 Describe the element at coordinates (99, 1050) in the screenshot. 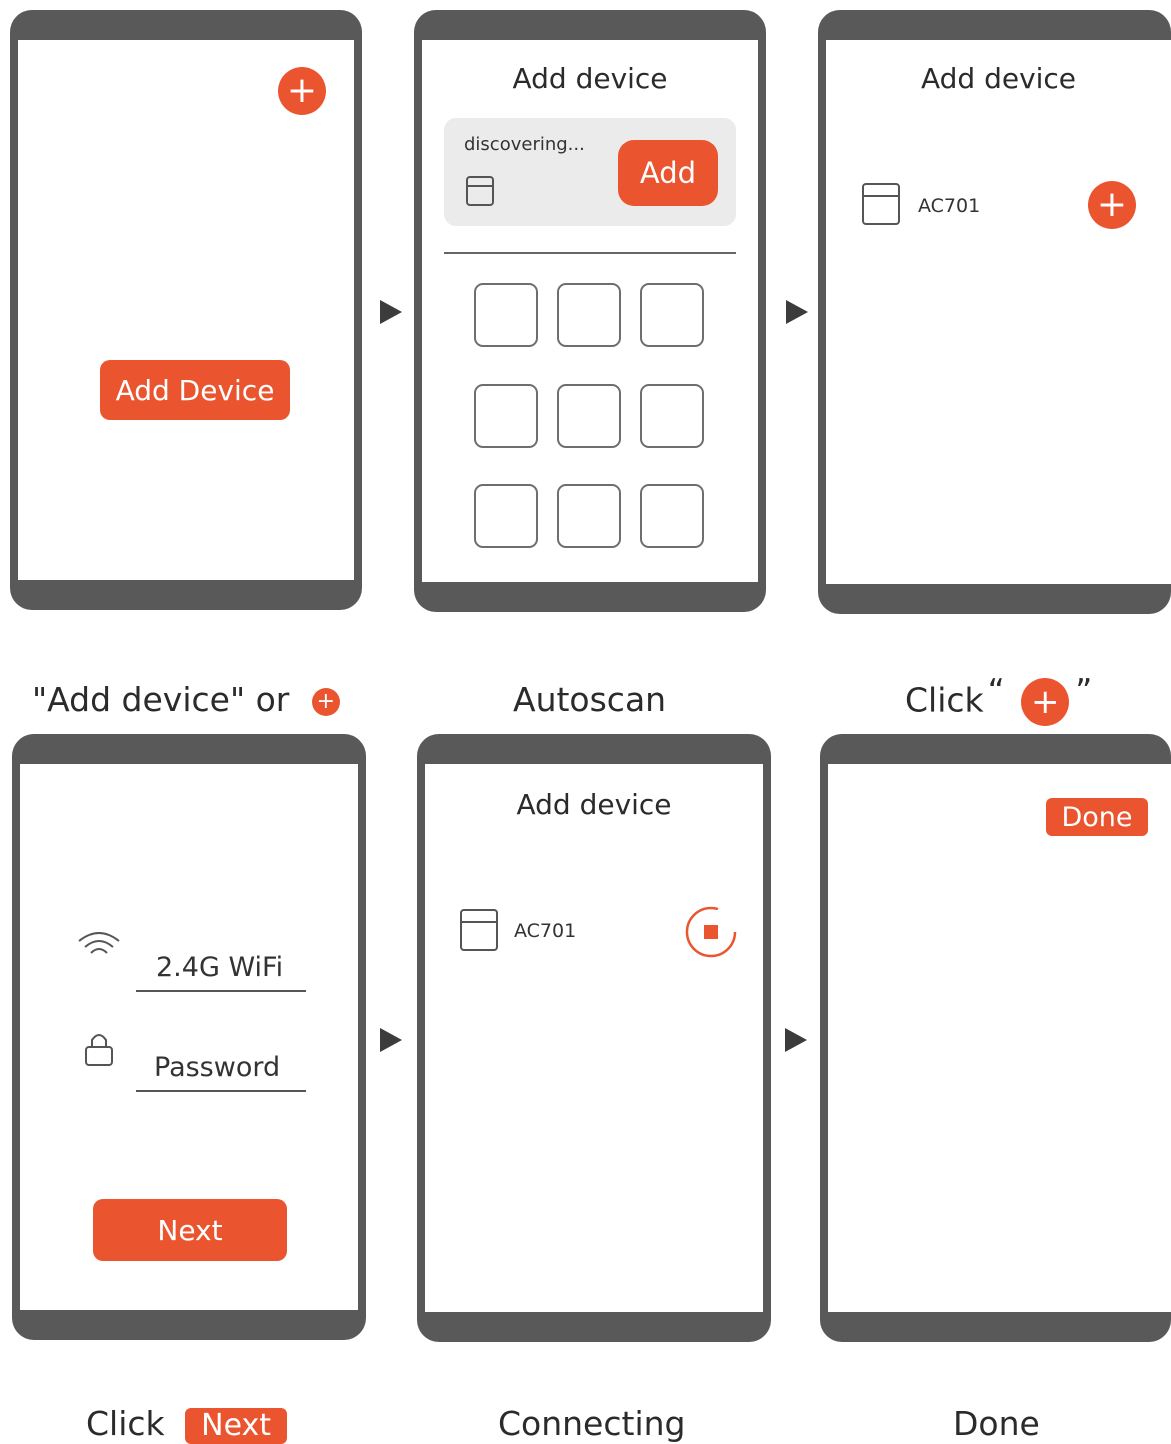

I see `lock-icon` at that location.